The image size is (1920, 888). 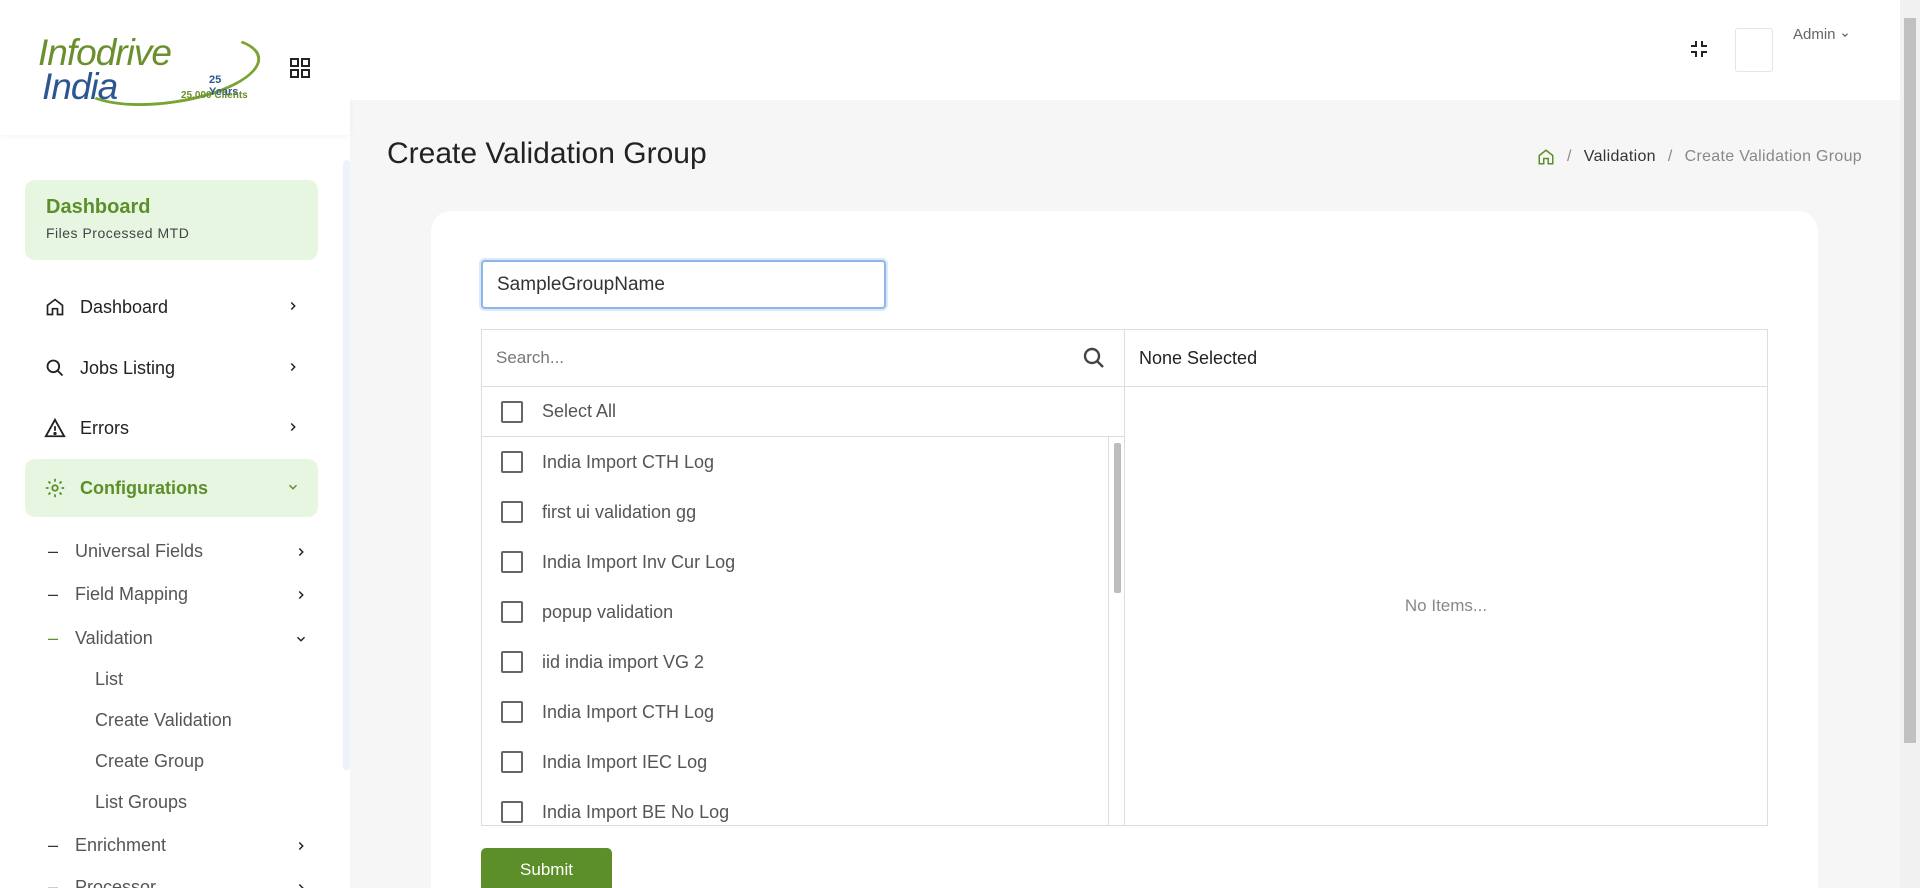 What do you see at coordinates (1620, 157) in the screenshot?
I see `breadcrumb-validation: Validation` at bounding box center [1620, 157].